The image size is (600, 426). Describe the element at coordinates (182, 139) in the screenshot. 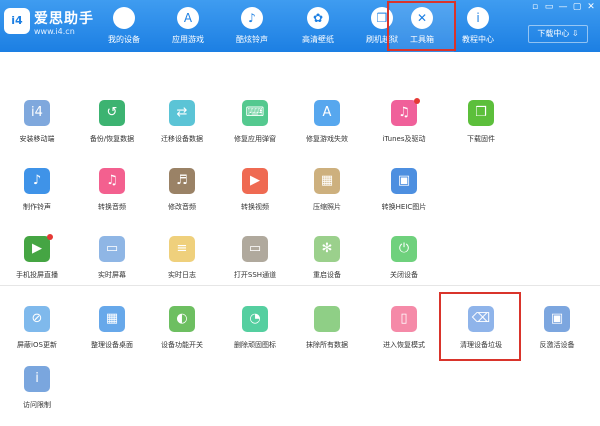

I see `tool-label: 迁移设备数据` at that location.